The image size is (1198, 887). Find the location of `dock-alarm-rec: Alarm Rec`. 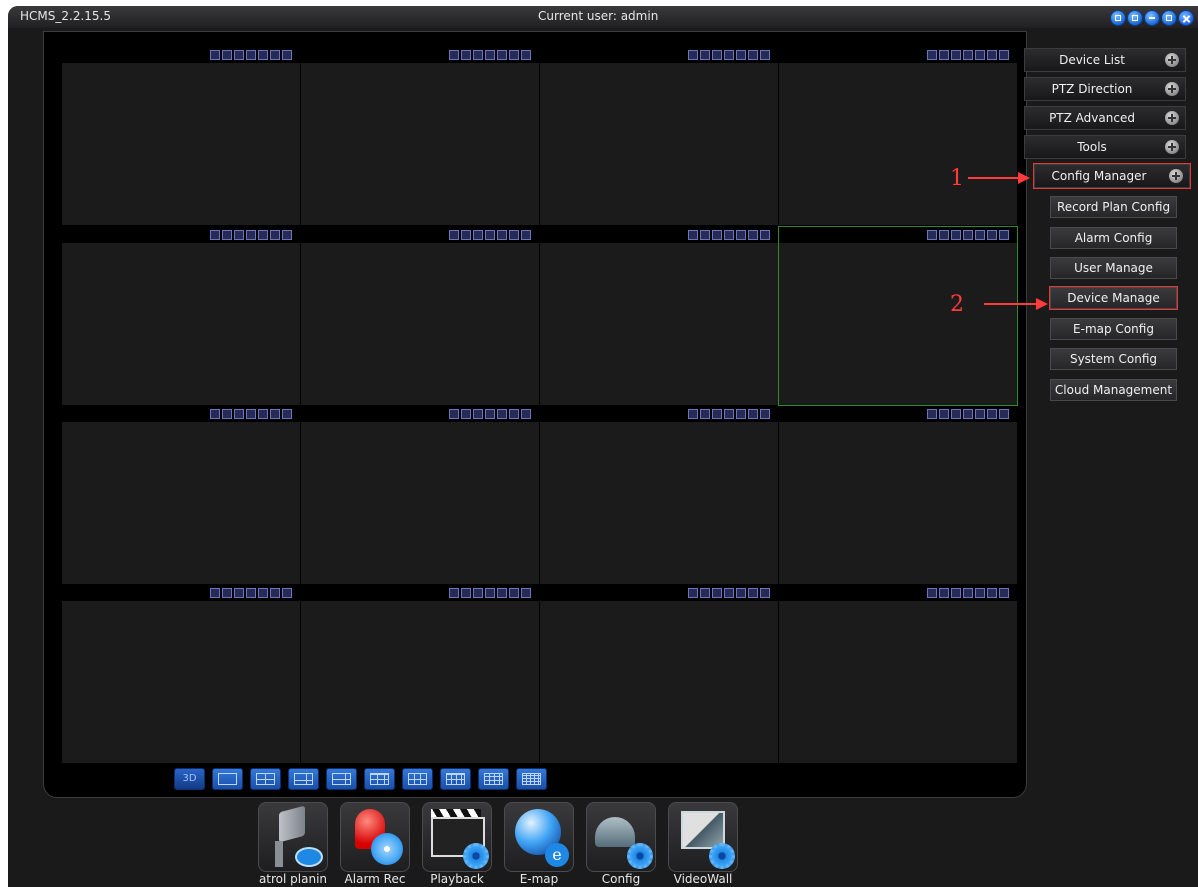

dock-alarm-rec: Alarm Rec is located at coordinates (375, 844).